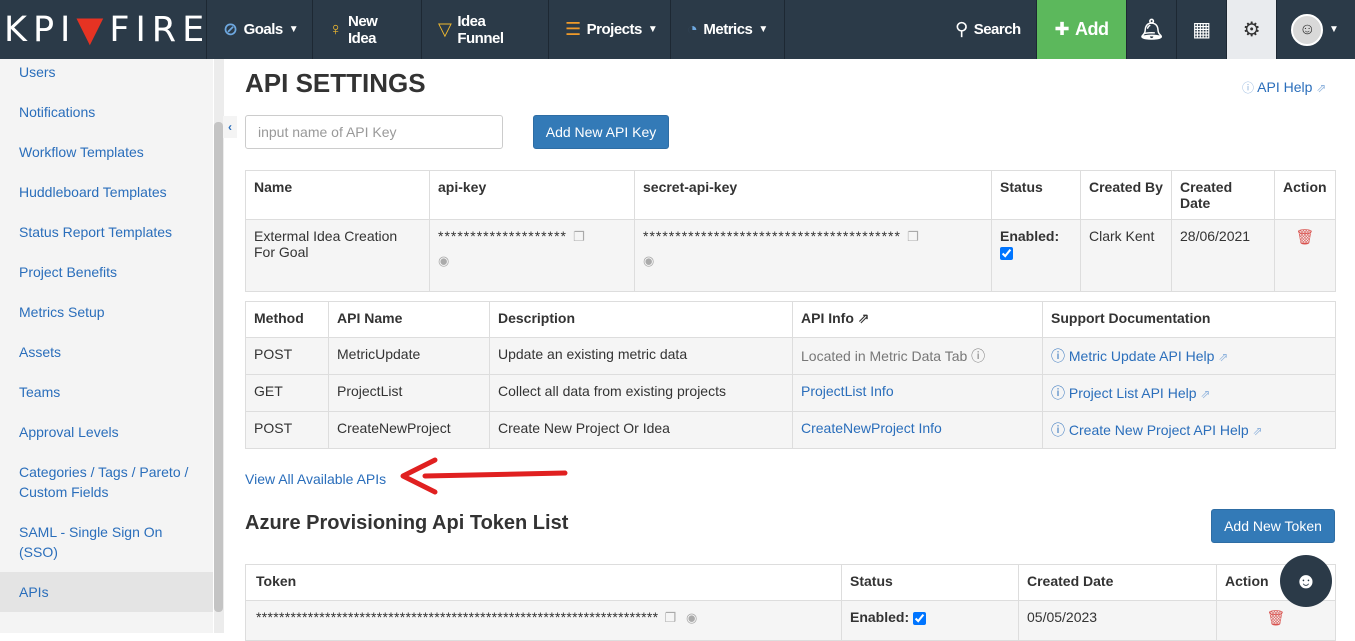 The width and height of the screenshot is (1355, 641). I want to click on settings-button: ⚙, so click(1252, 29).